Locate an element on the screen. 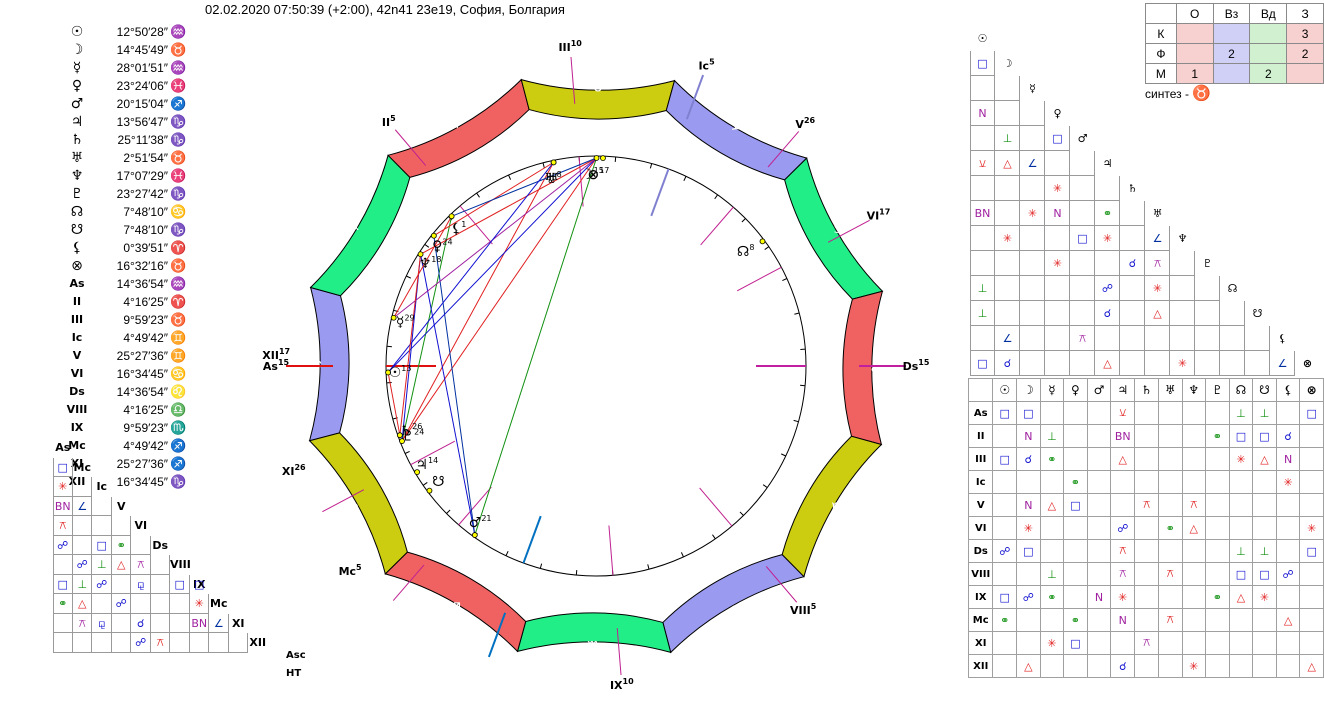  stats-header-row: О Вз Вд З is located at coordinates (1234, 13).